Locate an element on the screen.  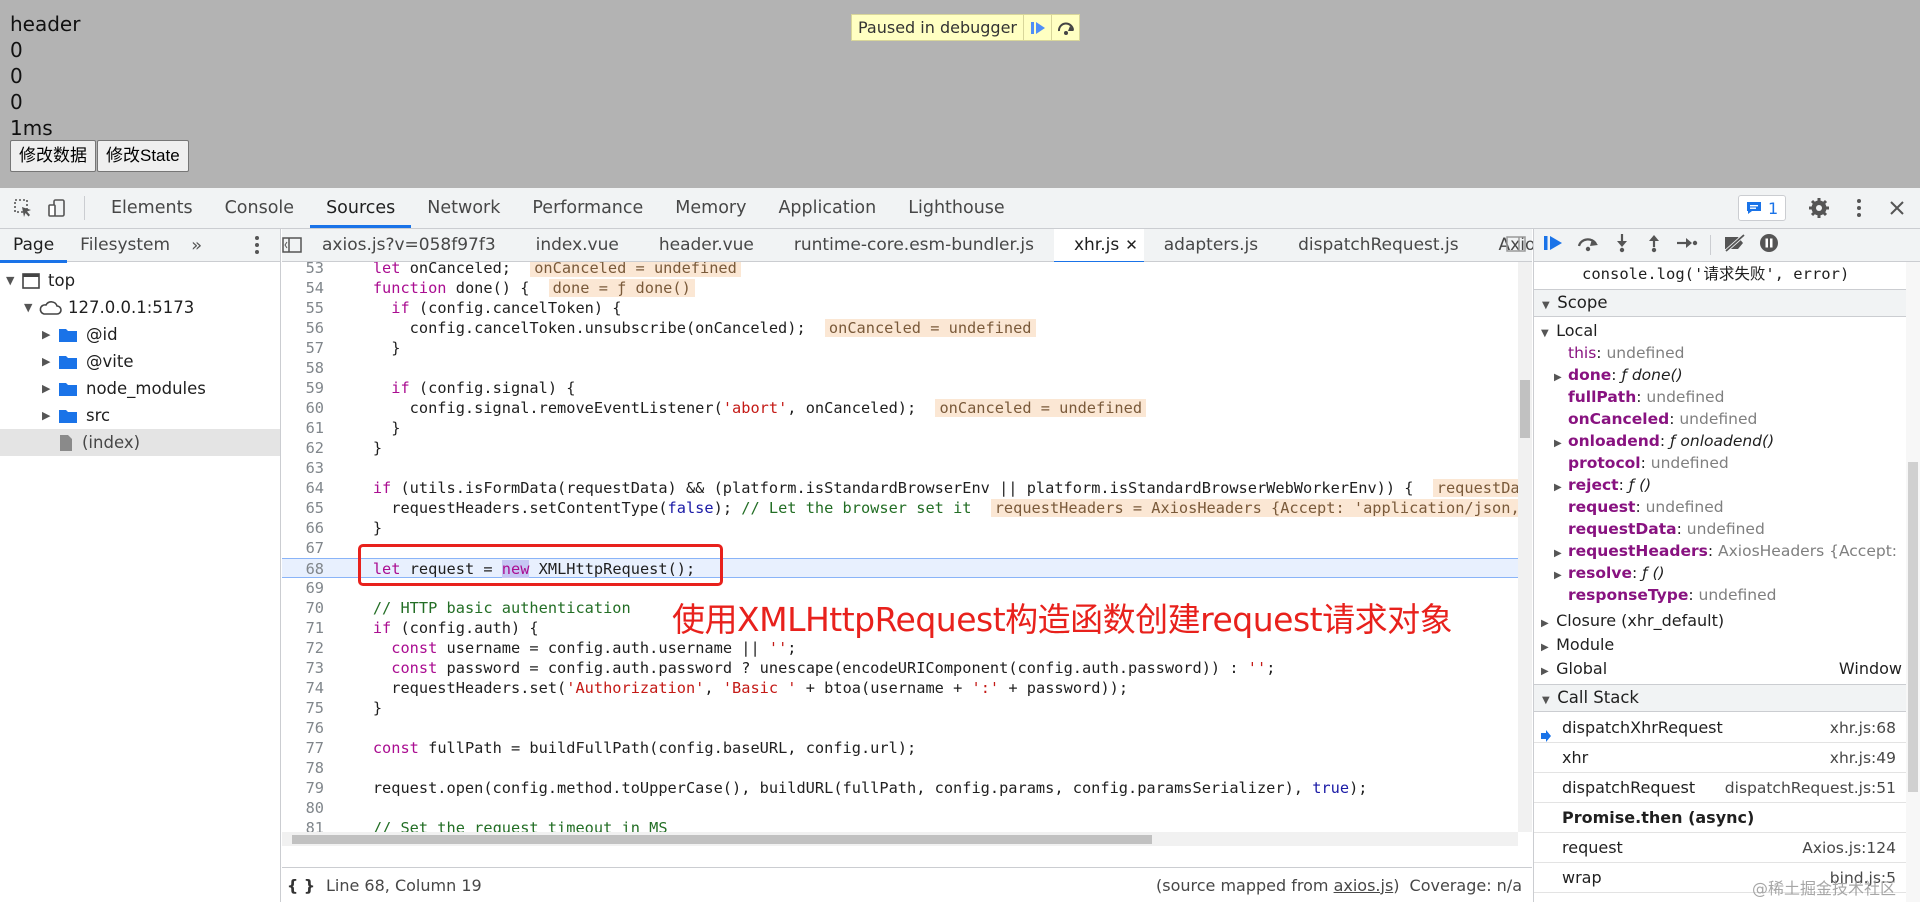
deactivate-breakpoints-icon is located at coordinates (1735, 245).